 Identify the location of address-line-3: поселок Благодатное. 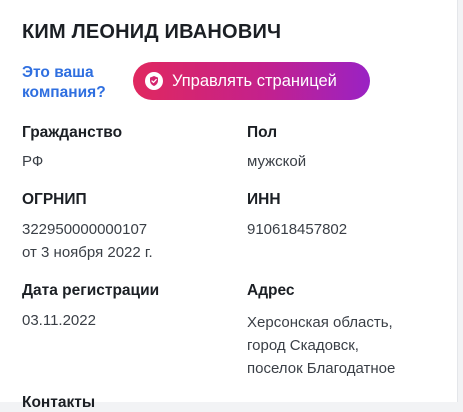
(321, 368).